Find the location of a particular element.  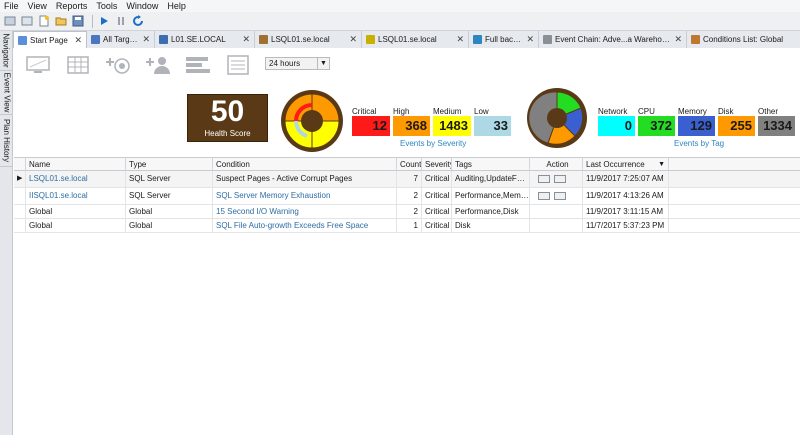

add-target-icon is located at coordinates (118, 65).